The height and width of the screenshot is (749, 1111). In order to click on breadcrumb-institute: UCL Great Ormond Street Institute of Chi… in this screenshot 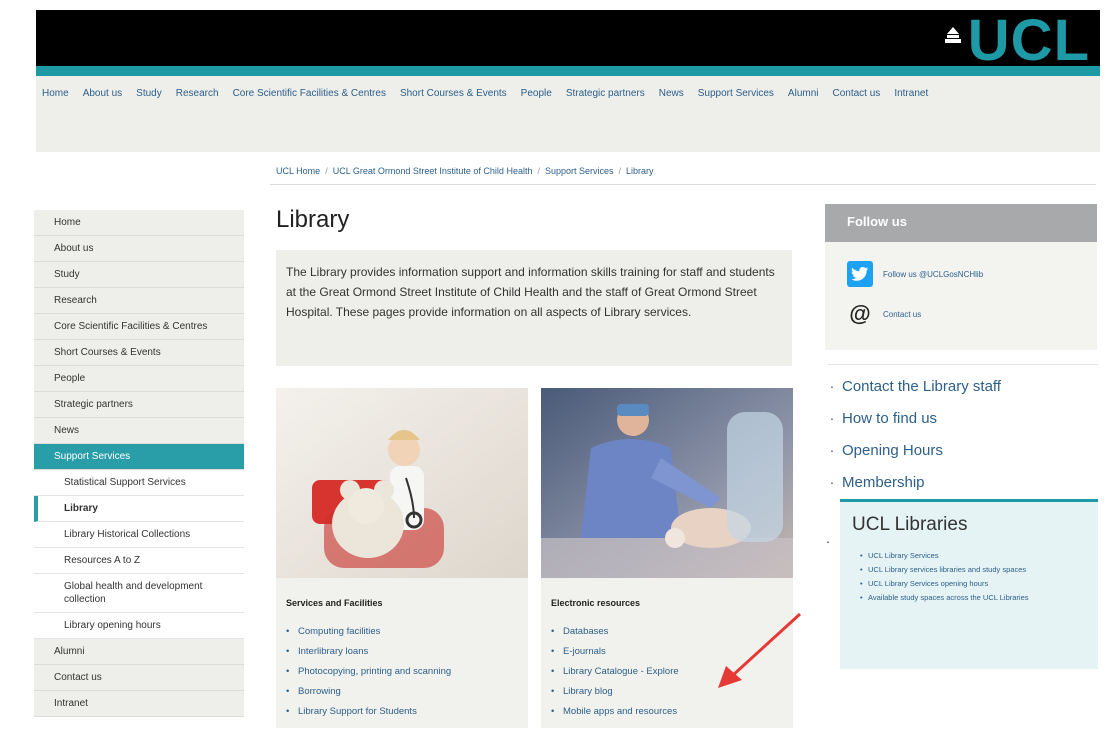, I will do `click(433, 171)`.